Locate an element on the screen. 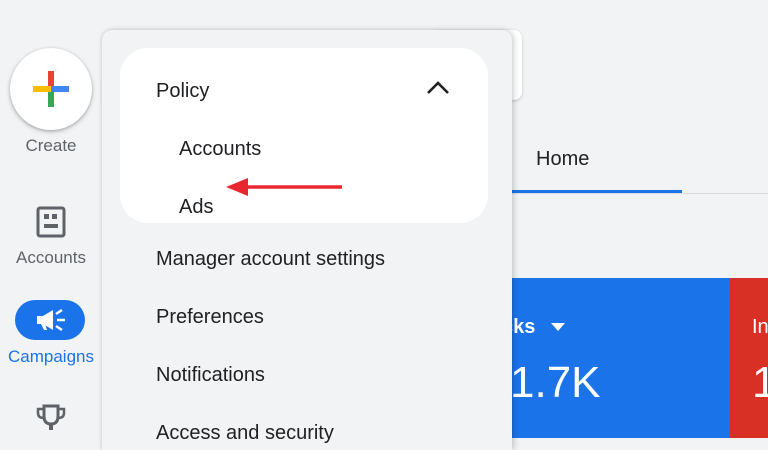  tab-home: Home is located at coordinates (562, 159).